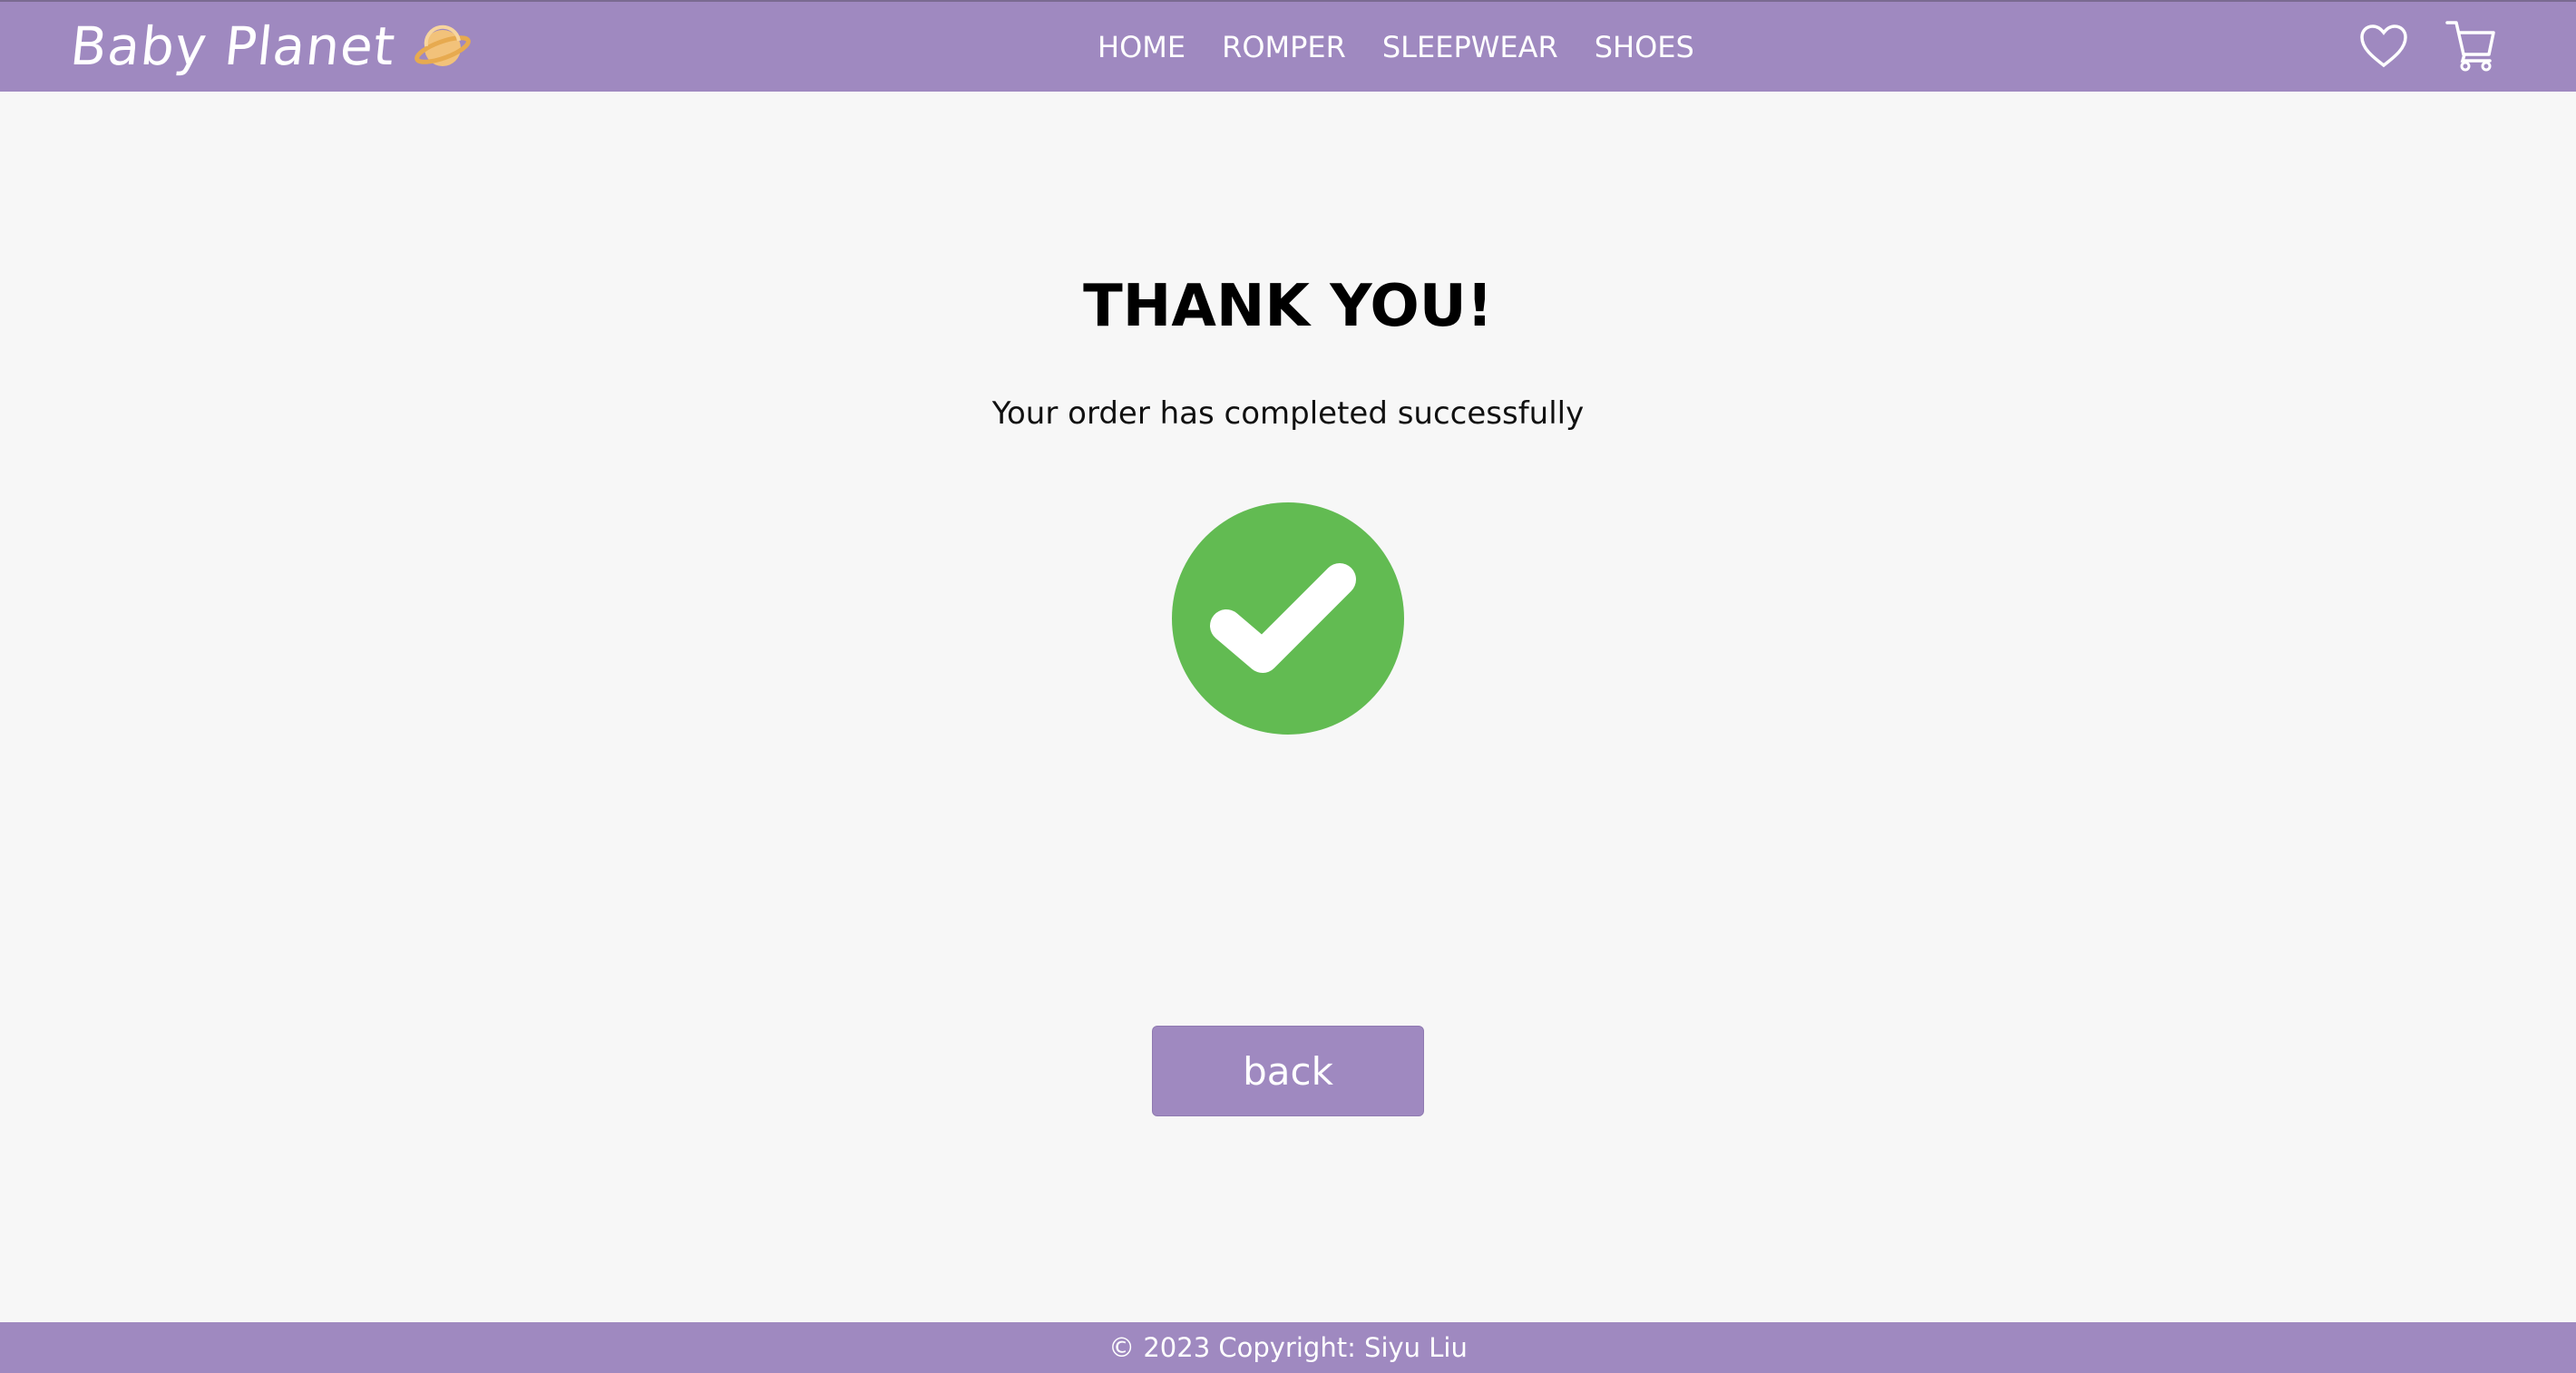  Describe the element at coordinates (1288, 1071) in the screenshot. I see `back-button: back` at that location.